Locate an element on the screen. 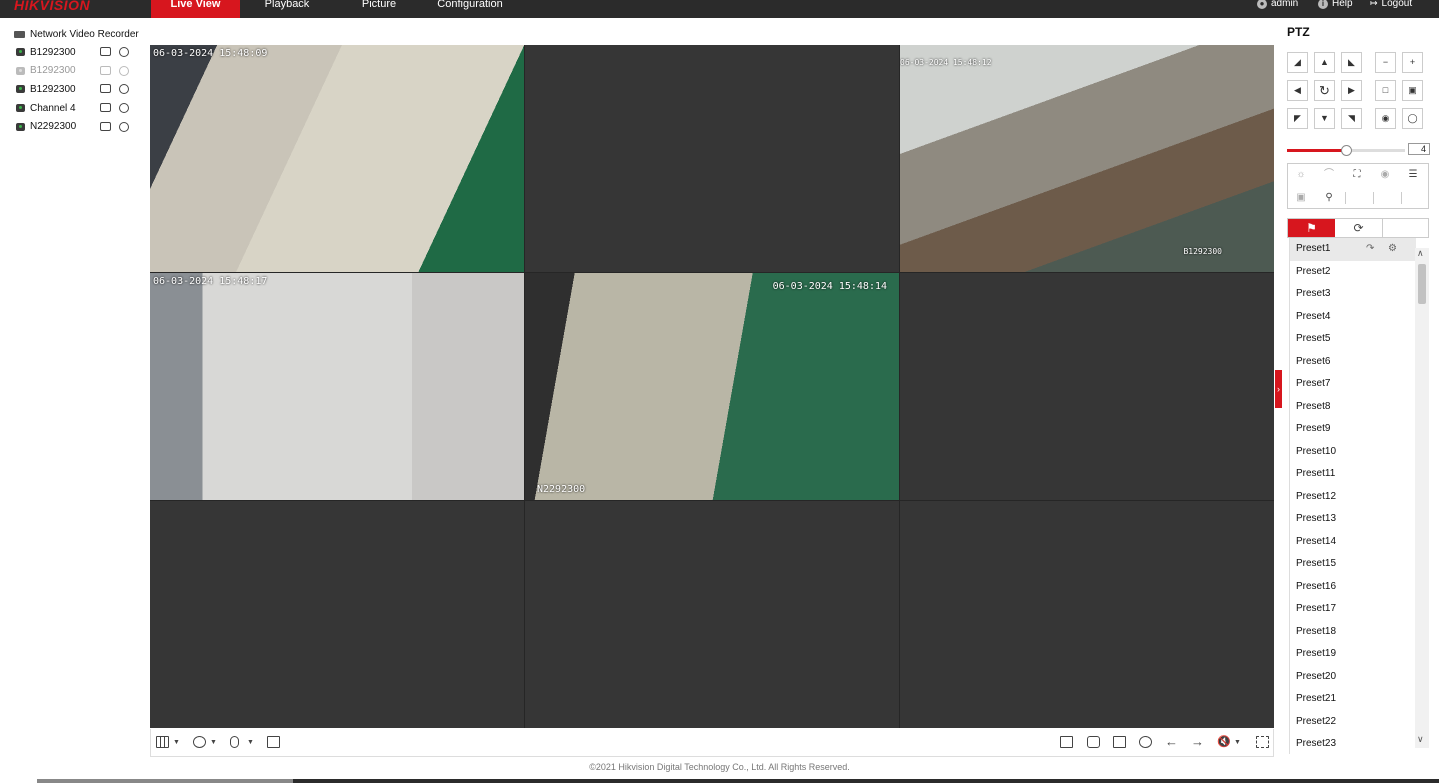 This screenshot has height=783, width=1439. channel-item: N2292300 is located at coordinates (75, 126).